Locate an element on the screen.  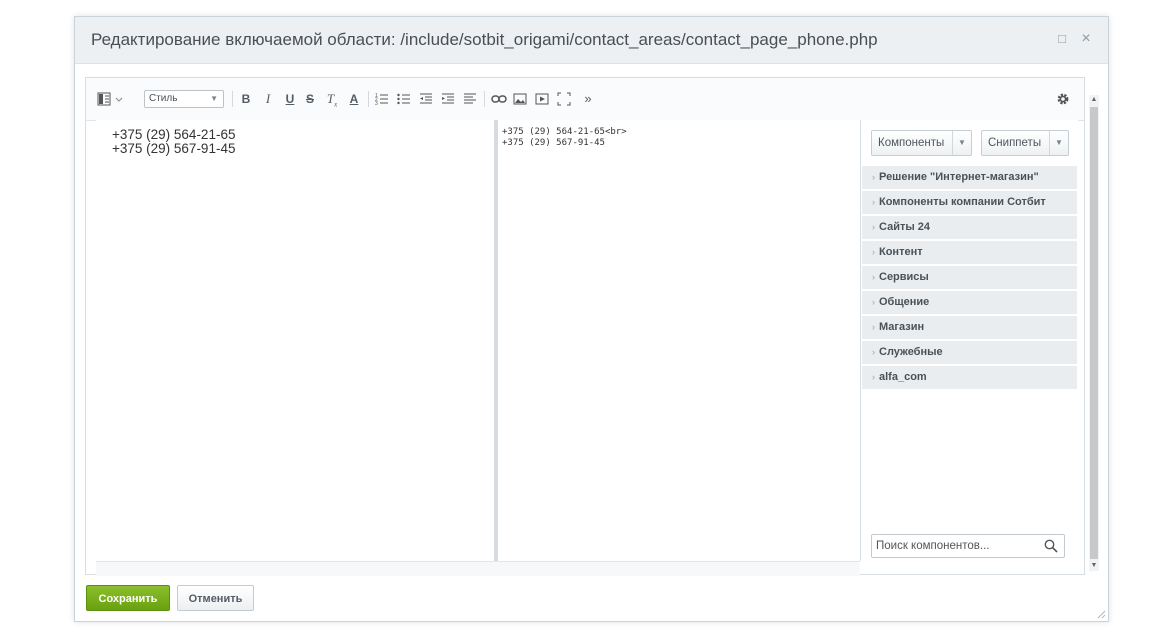
editor-status-strip is located at coordinates (478, 568).